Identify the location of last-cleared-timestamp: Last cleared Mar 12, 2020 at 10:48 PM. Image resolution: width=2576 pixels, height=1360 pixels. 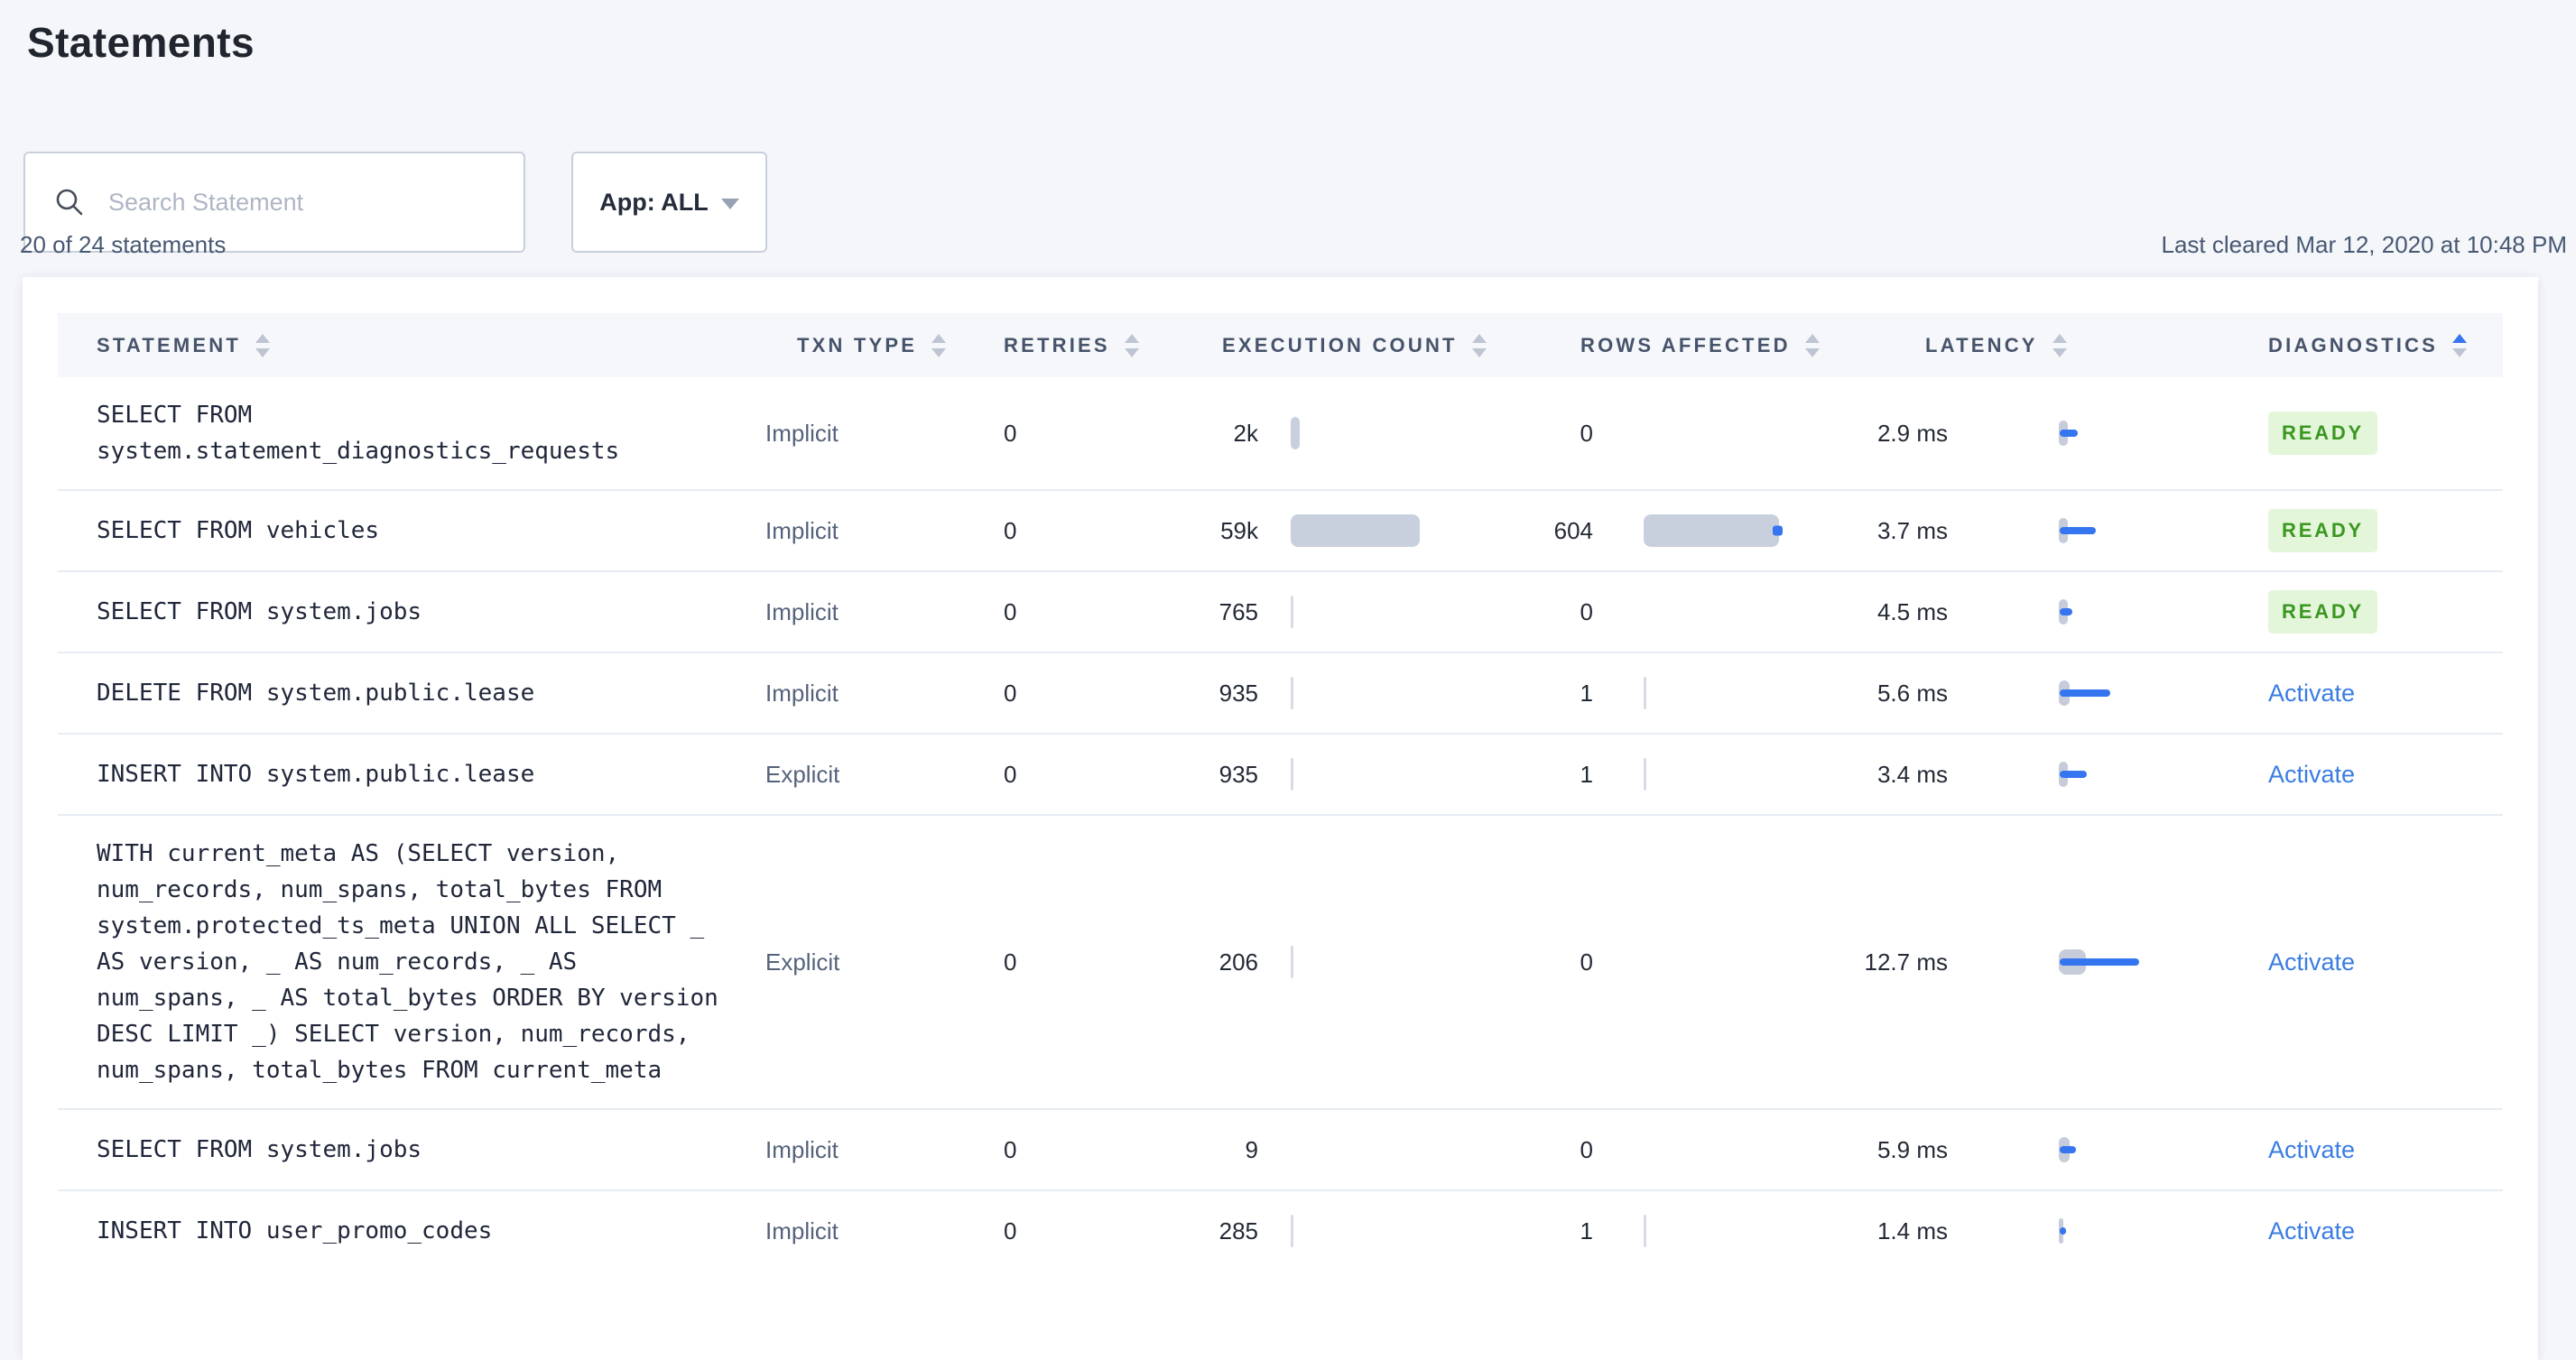
(2364, 245).